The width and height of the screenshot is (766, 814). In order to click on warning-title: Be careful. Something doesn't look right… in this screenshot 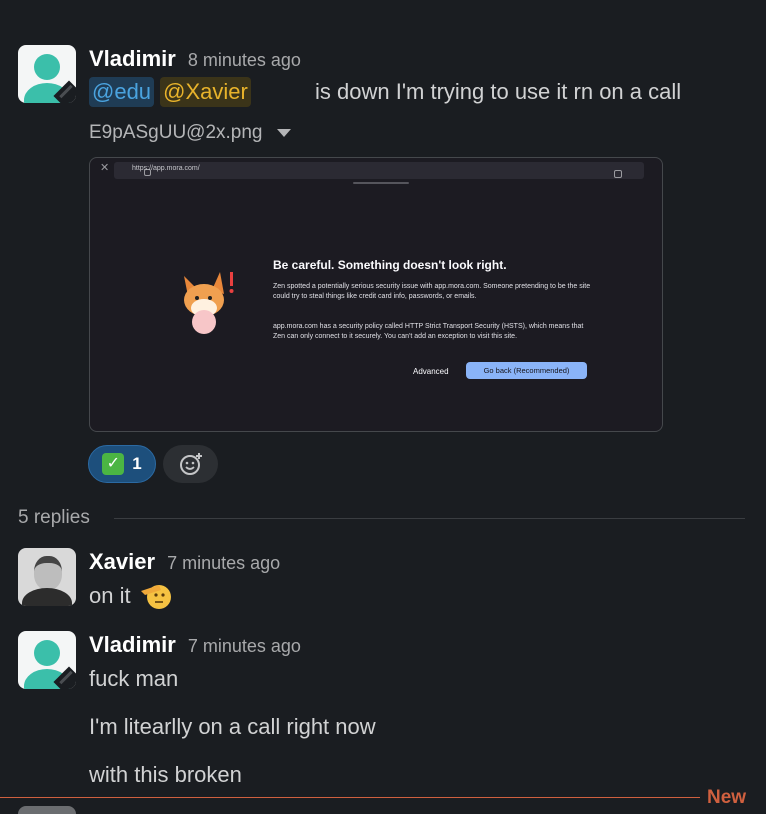, I will do `click(390, 265)`.